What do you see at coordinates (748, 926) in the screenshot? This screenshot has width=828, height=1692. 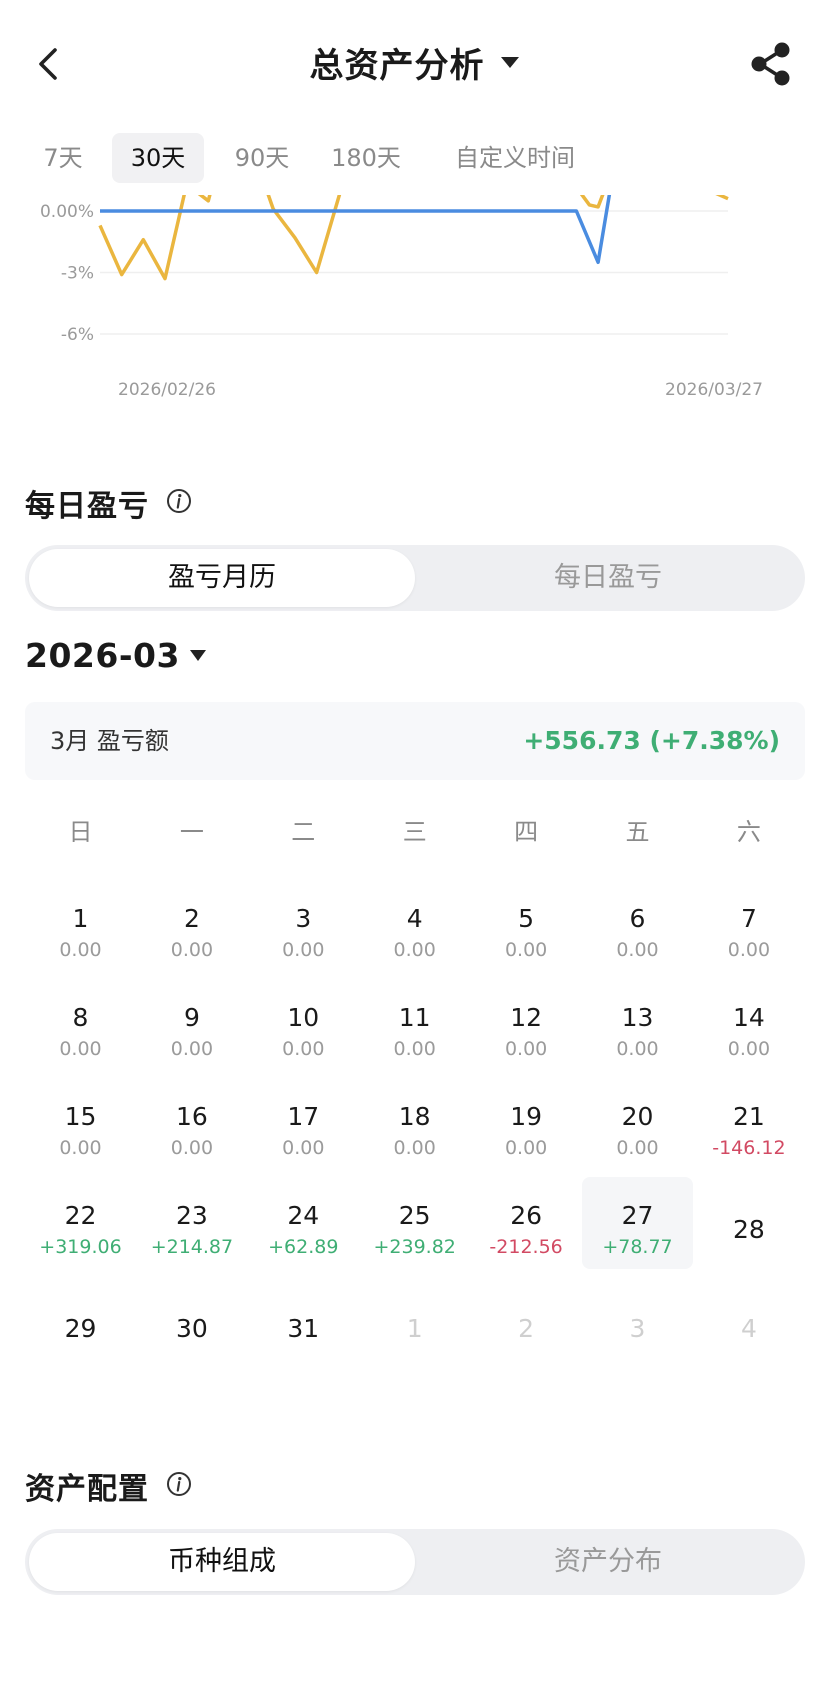 I see `calendar-day: 7 0.00` at bounding box center [748, 926].